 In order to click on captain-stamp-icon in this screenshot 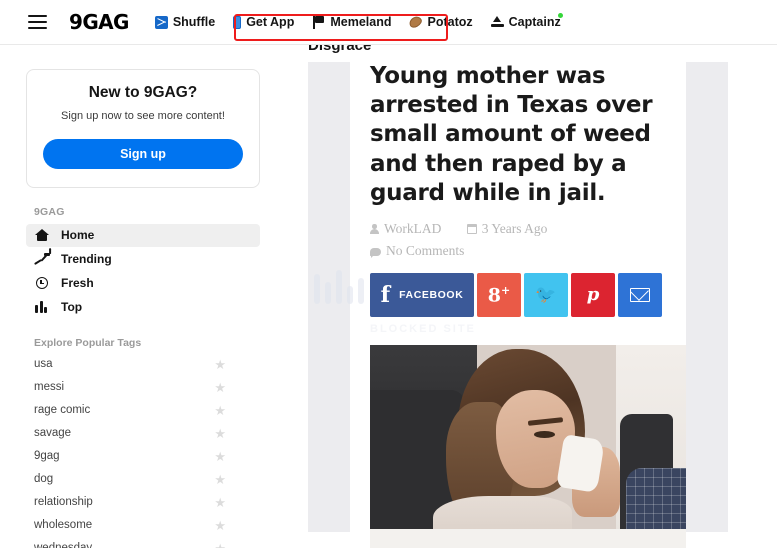, I will do `click(497, 22)`.